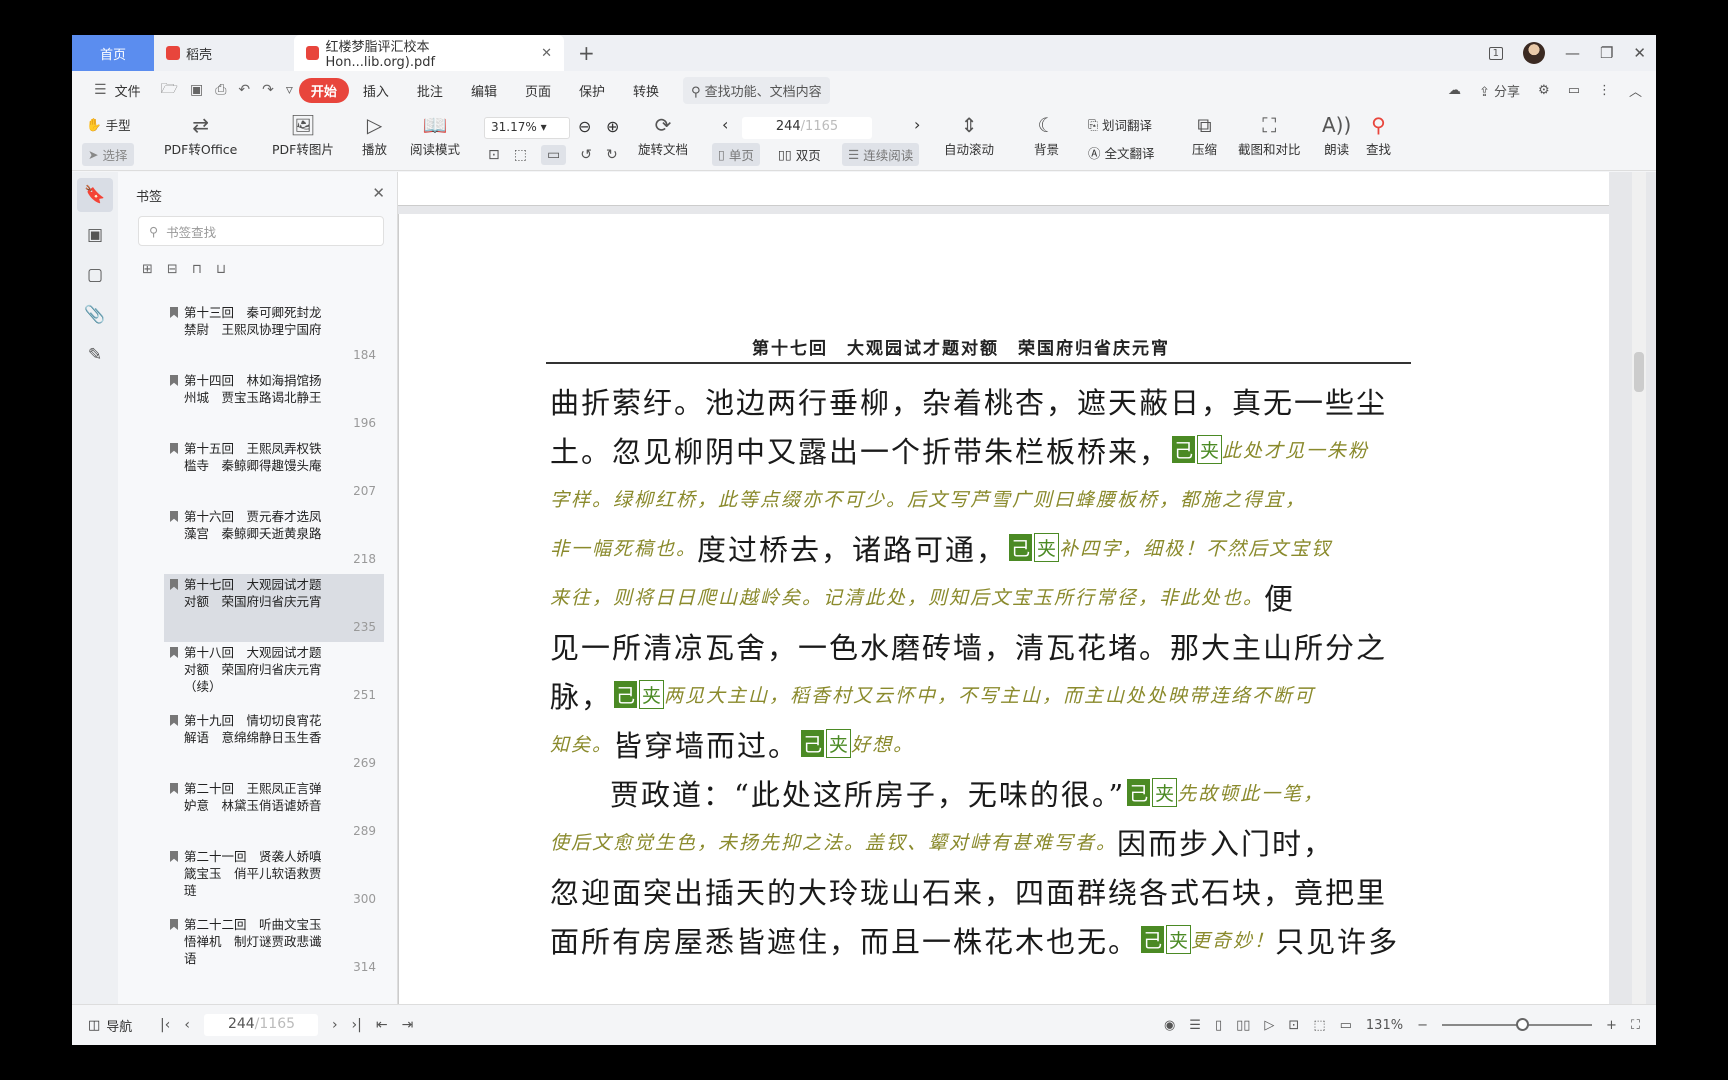 The height and width of the screenshot is (1080, 1728). Describe the element at coordinates (95, 315) in the screenshot. I see `attachment-icon: 📎` at that location.